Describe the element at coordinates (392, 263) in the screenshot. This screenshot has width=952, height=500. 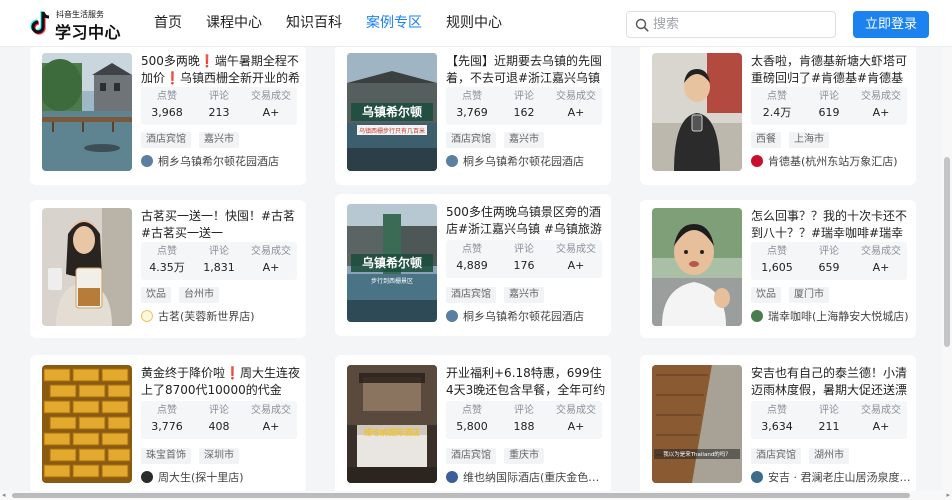
I see `case-thumbnail: 乌镇希尔顿 步行到西栅景区` at that location.